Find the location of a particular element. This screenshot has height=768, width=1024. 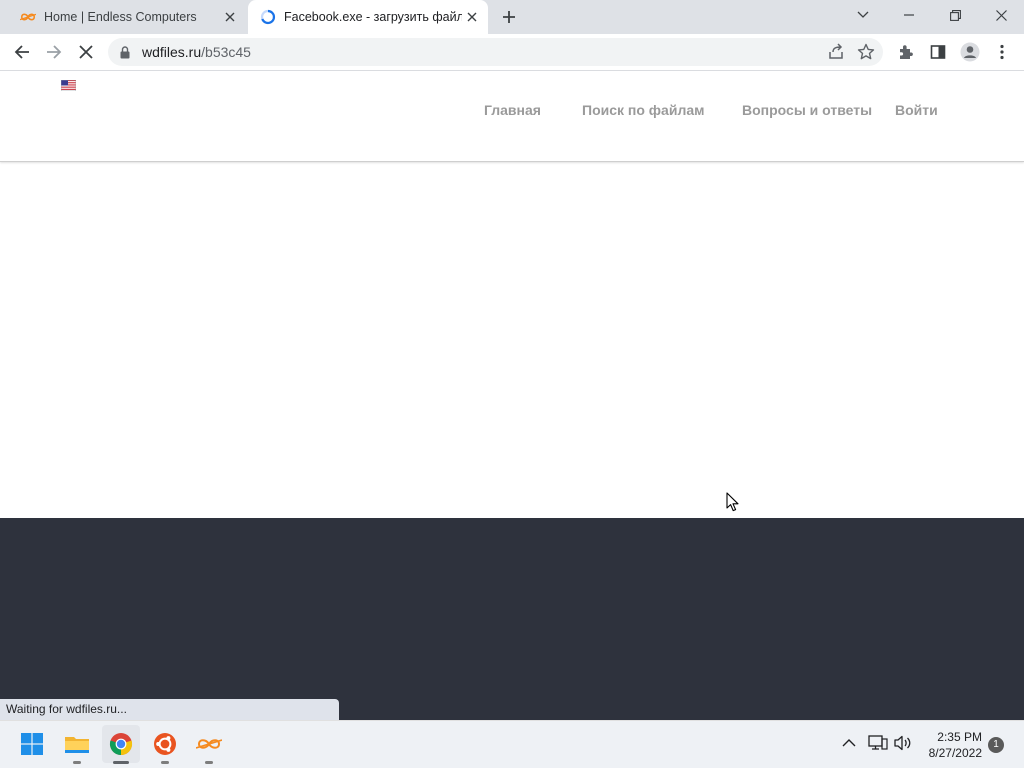

restore-icon is located at coordinates (955, 15).